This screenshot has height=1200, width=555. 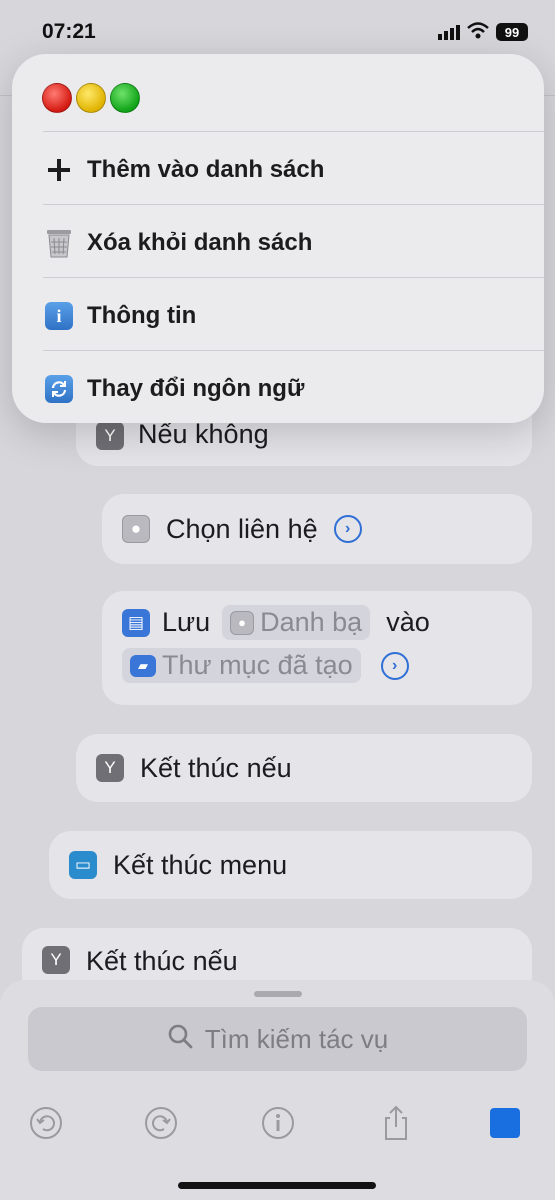 What do you see at coordinates (277, 33) in the screenshot?
I see `status-bar: 07:21 99` at bounding box center [277, 33].